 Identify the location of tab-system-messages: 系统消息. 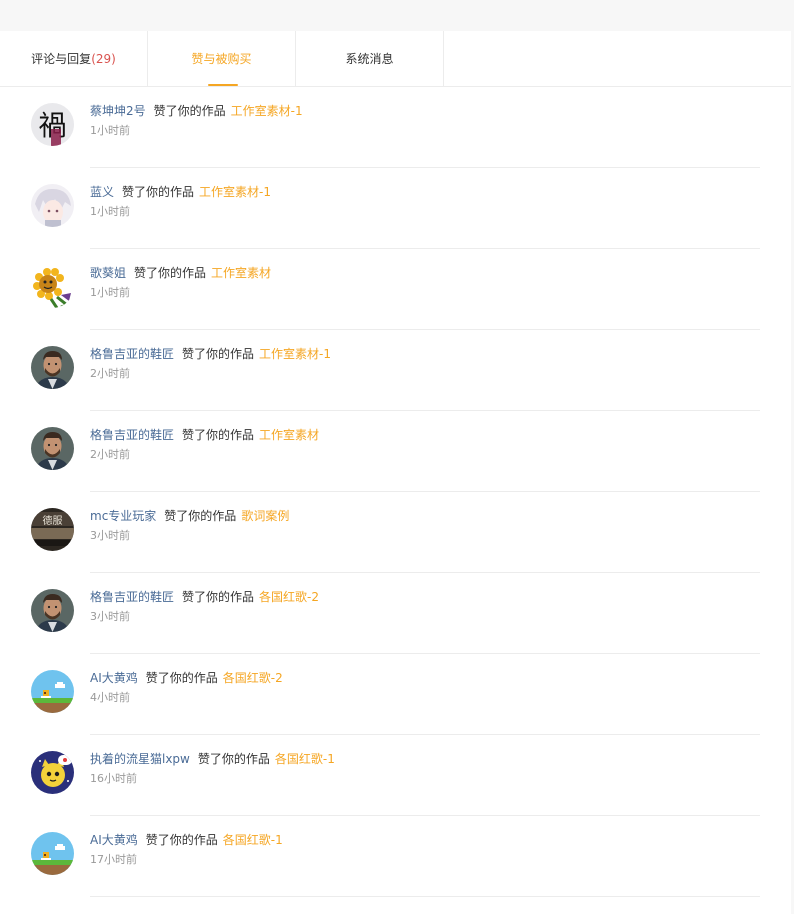
(370, 58).